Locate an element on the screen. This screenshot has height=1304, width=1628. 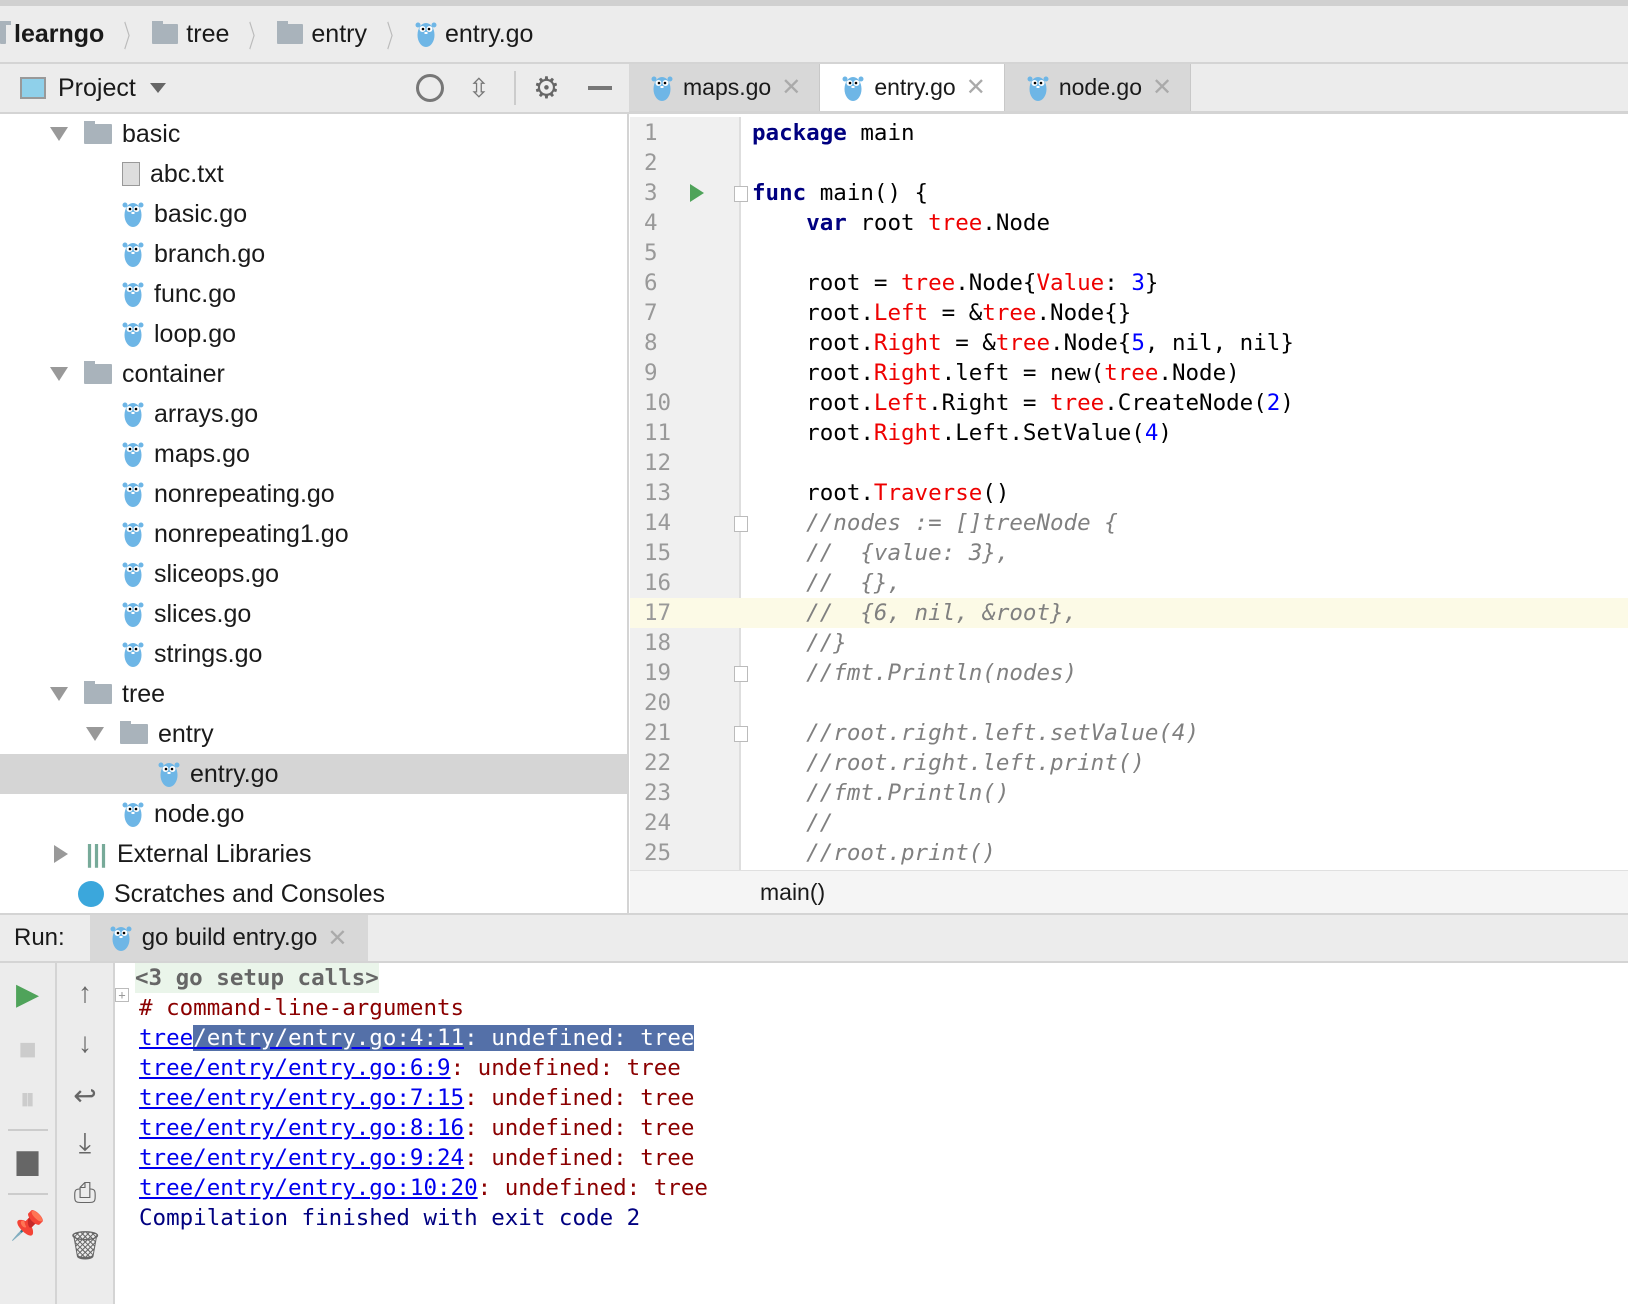
stop-icon: ■ is located at coordinates (27, 1050).